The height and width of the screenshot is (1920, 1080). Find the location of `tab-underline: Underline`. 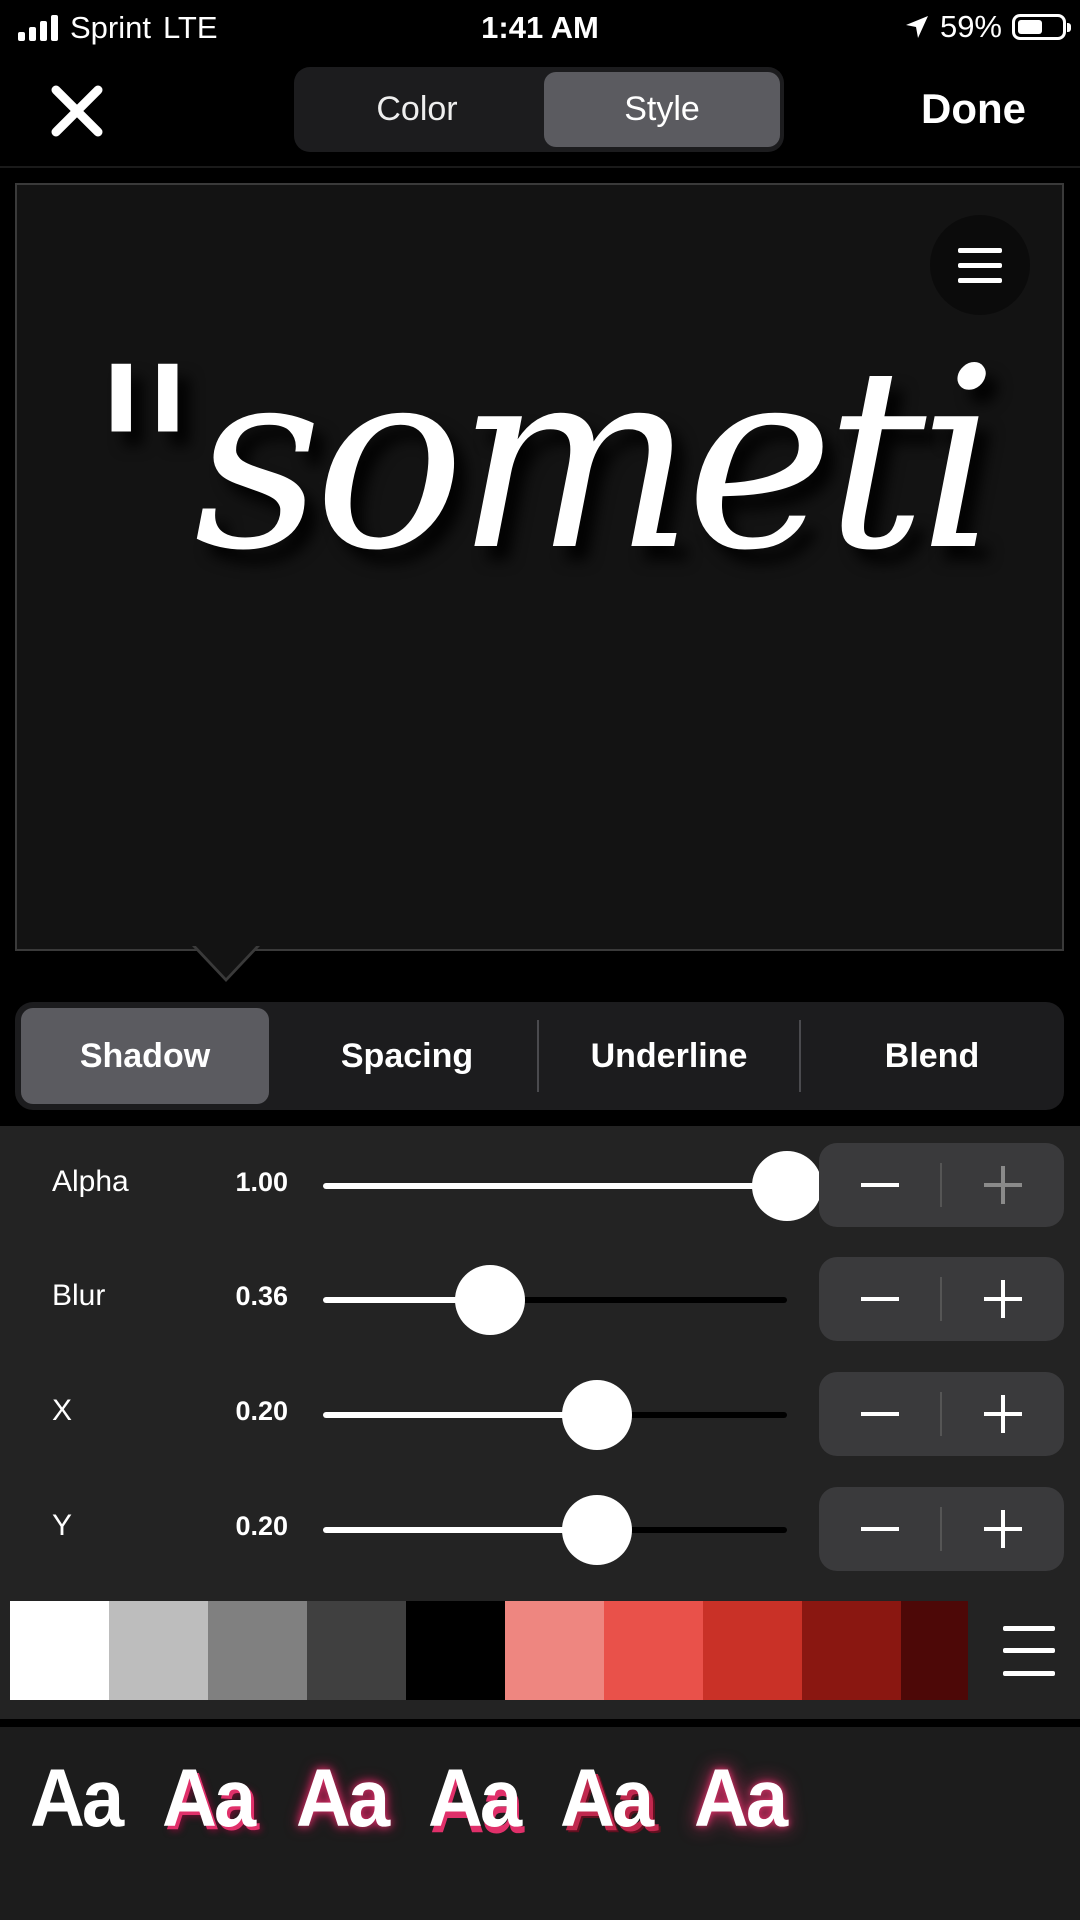

tab-underline: Underline is located at coordinates (669, 1056).